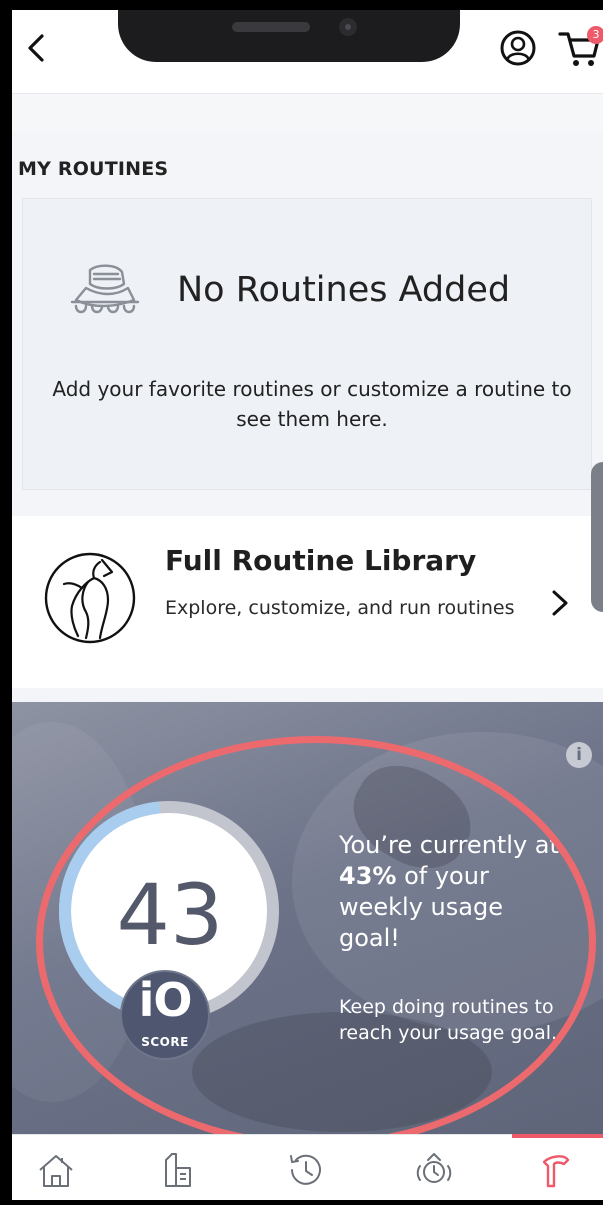 This screenshot has height=1205, width=603. Describe the element at coordinates (560, 603) in the screenshot. I see `chevron-right-icon` at that location.